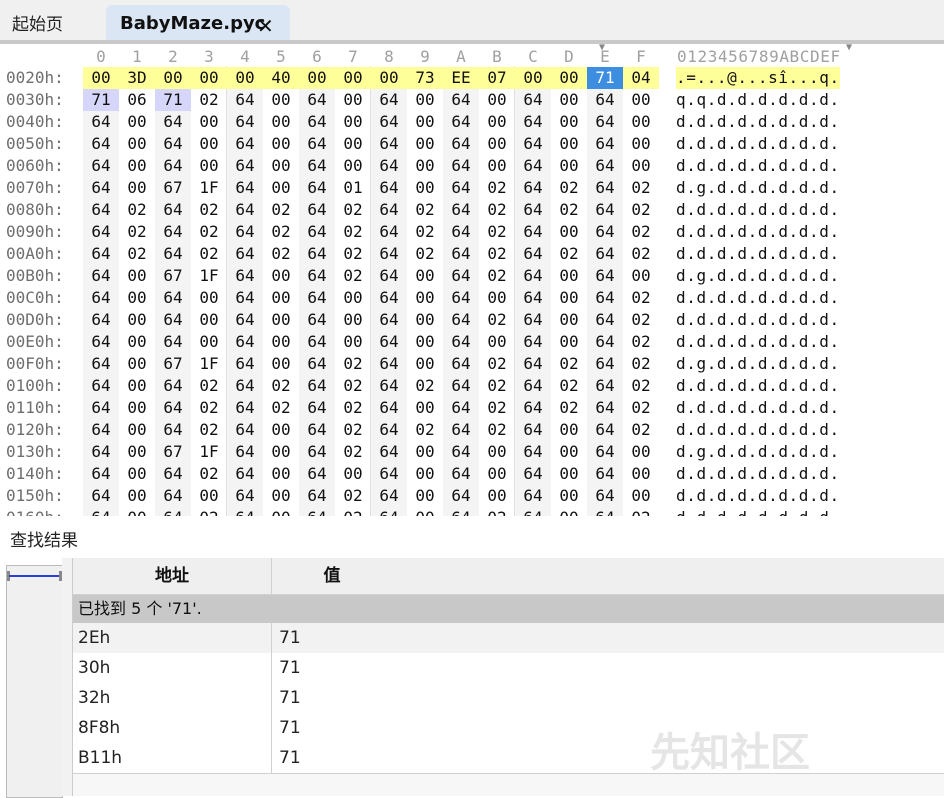  What do you see at coordinates (508, 728) in the screenshot?
I see `result-row: 8F8h 71` at bounding box center [508, 728].